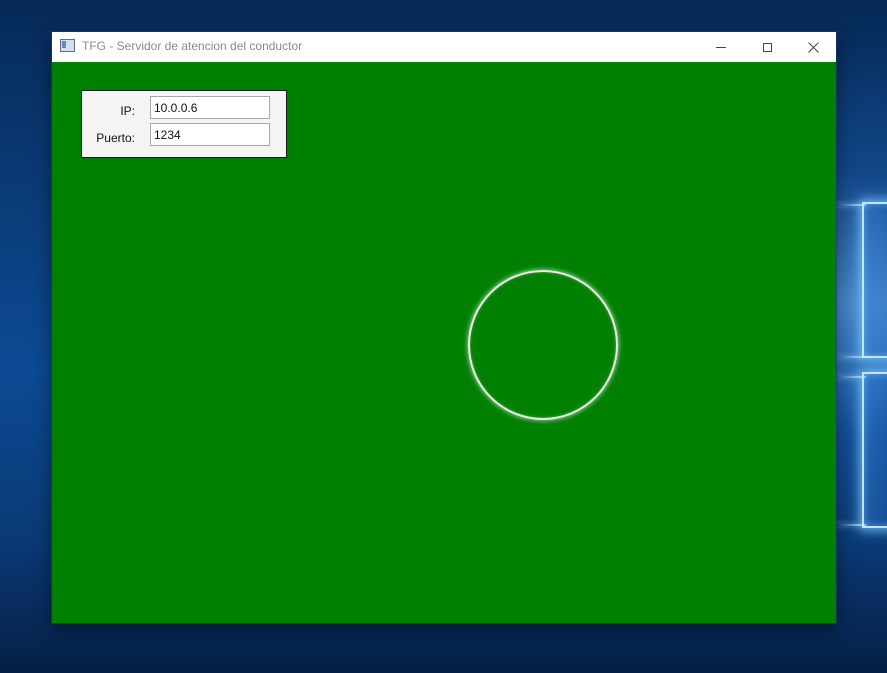  What do you see at coordinates (210, 107) in the screenshot?
I see `ip-input` at bounding box center [210, 107].